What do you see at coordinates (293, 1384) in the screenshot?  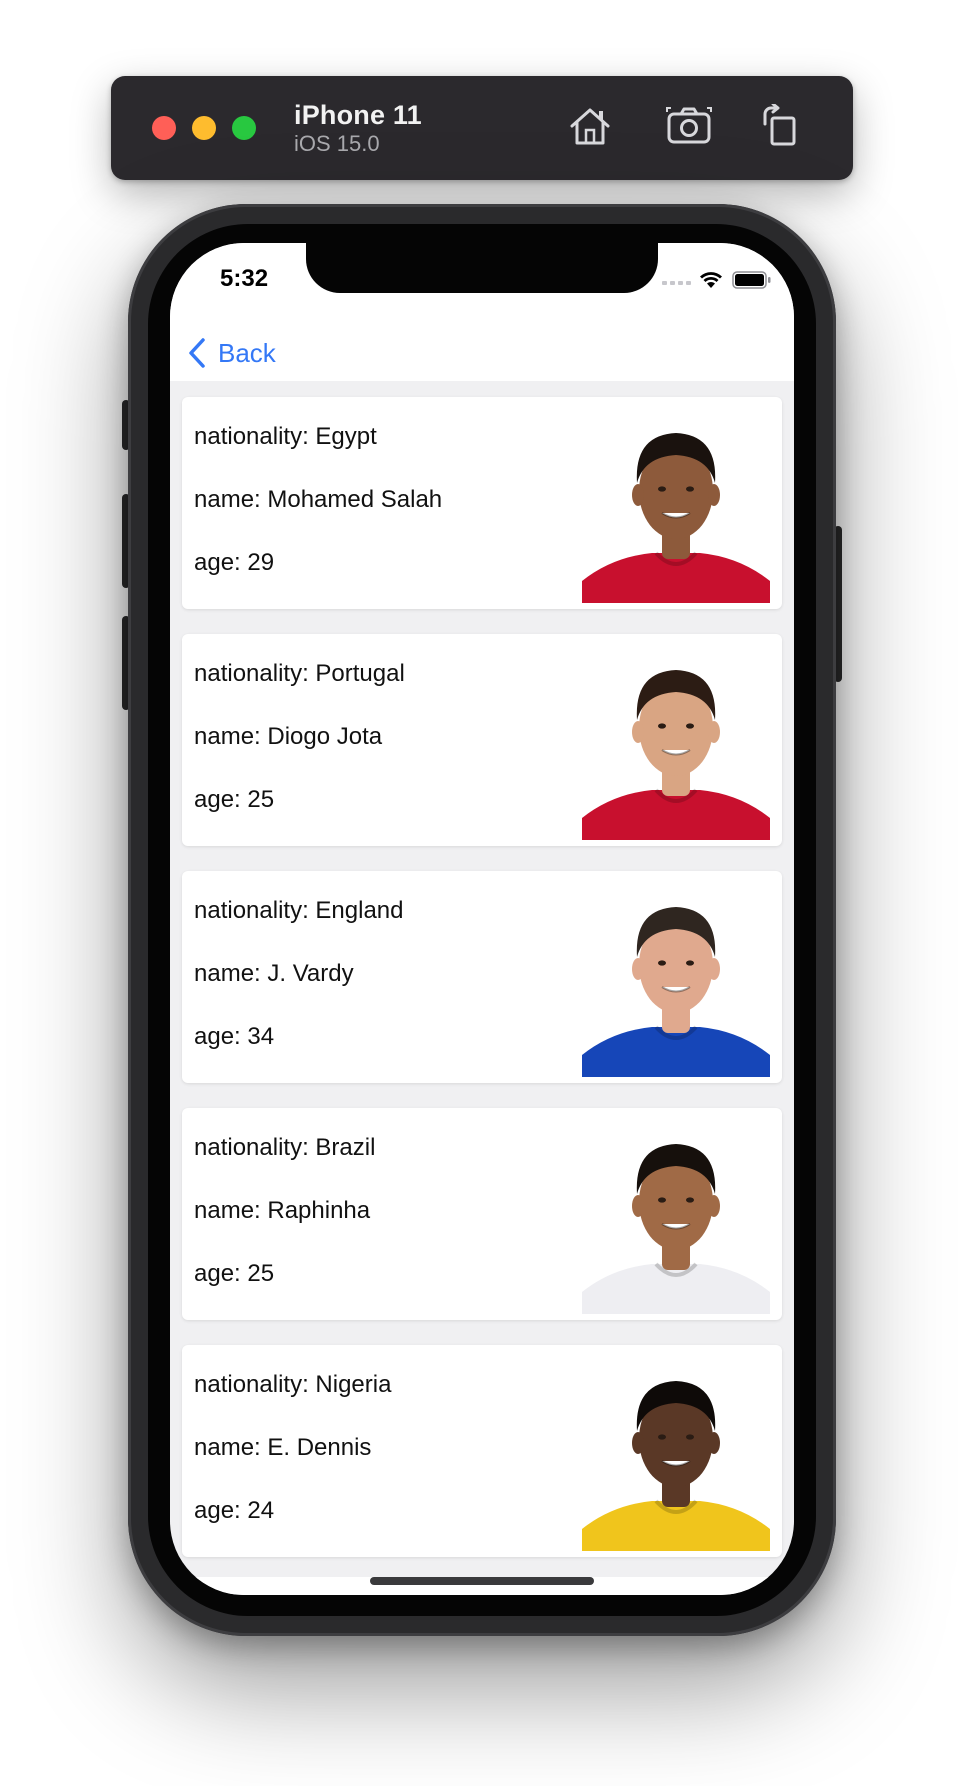 I see `player-nationality: nationality: Nigeria` at bounding box center [293, 1384].